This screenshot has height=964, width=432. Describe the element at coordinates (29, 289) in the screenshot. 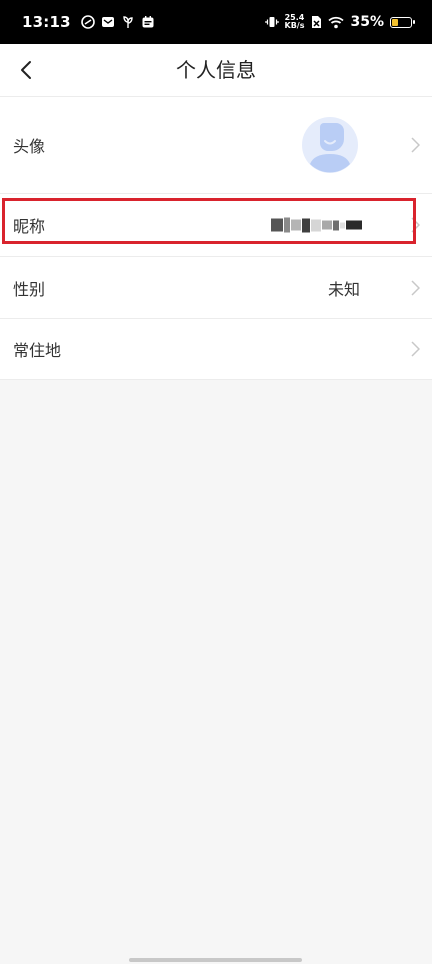

I see `gender-label: 性别` at that location.